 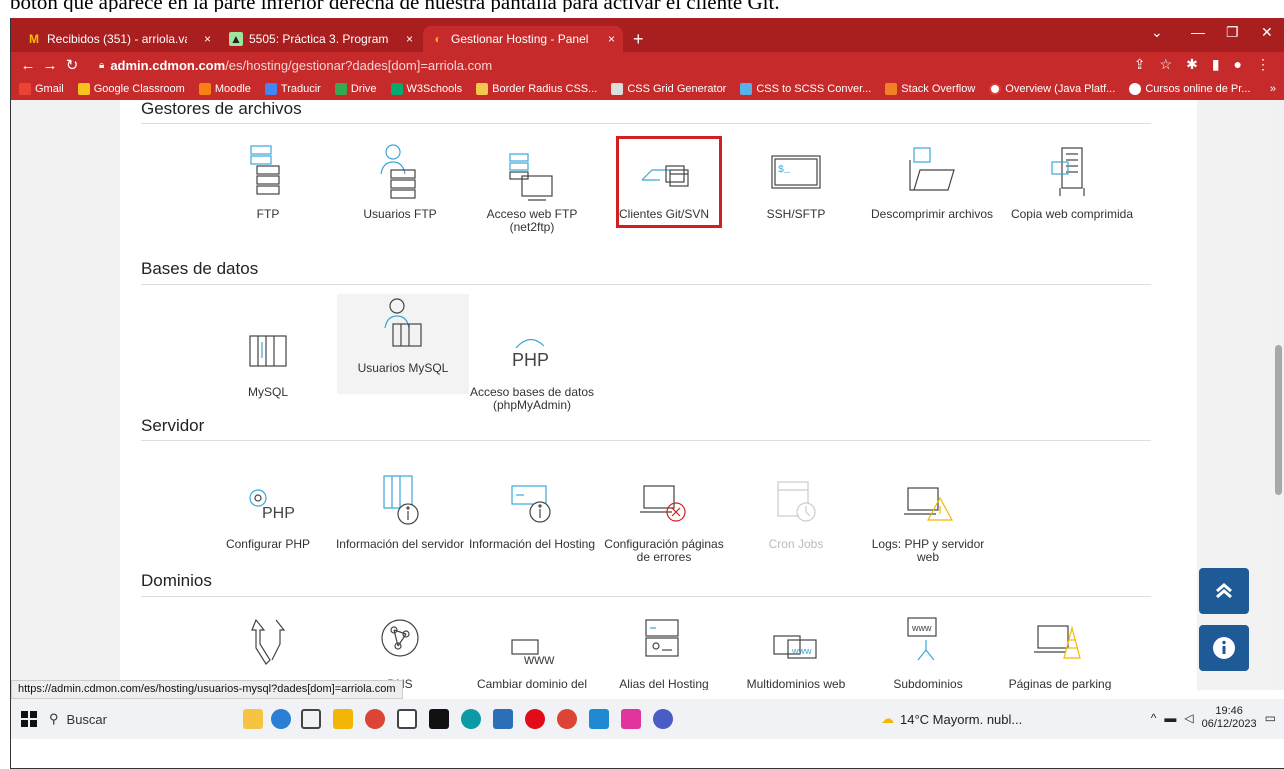 I want to click on info-button, so click(x=1224, y=648).